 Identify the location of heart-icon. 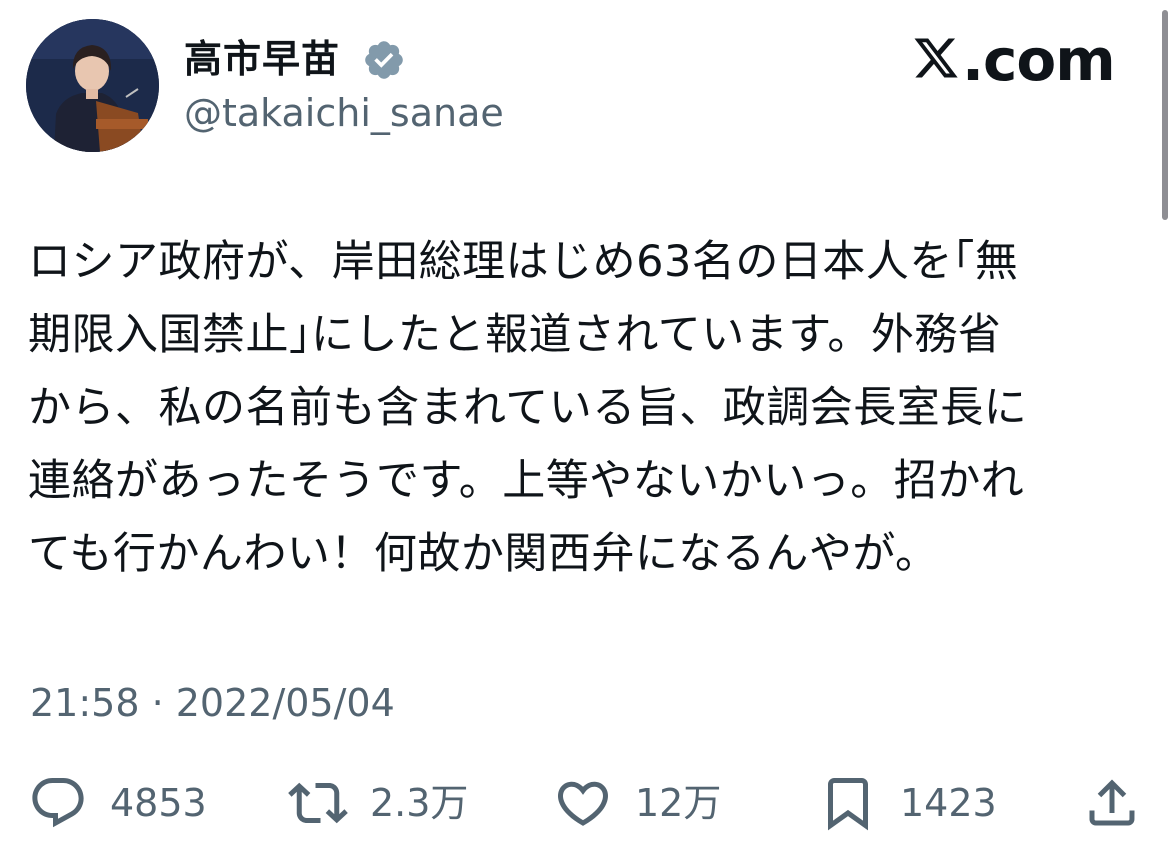
(583, 803).